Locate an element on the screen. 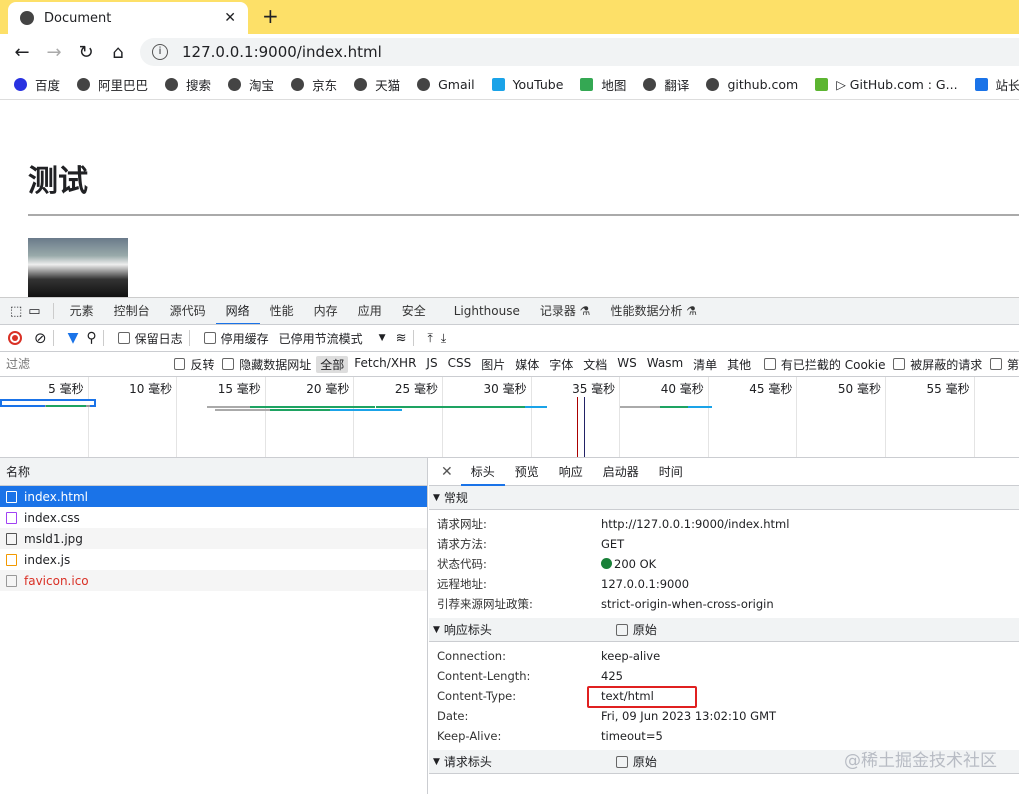 The height and width of the screenshot is (794, 1019). filter-icon: ▼ is located at coordinates (73, 338).